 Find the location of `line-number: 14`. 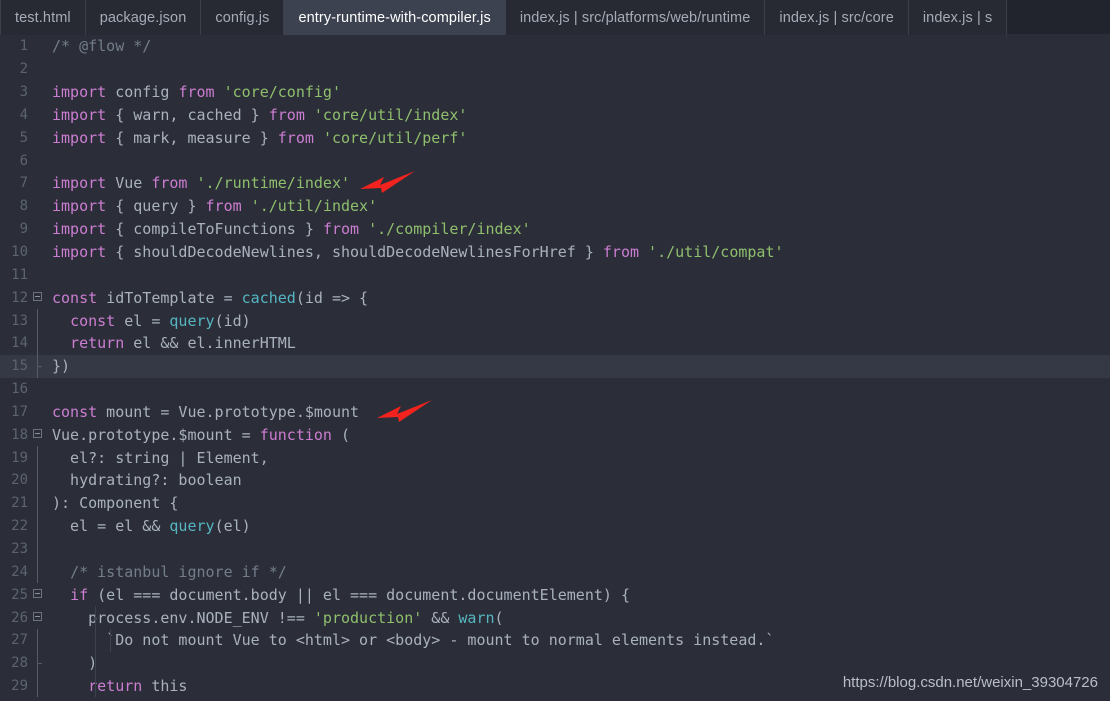

line-number: 14 is located at coordinates (19, 343).